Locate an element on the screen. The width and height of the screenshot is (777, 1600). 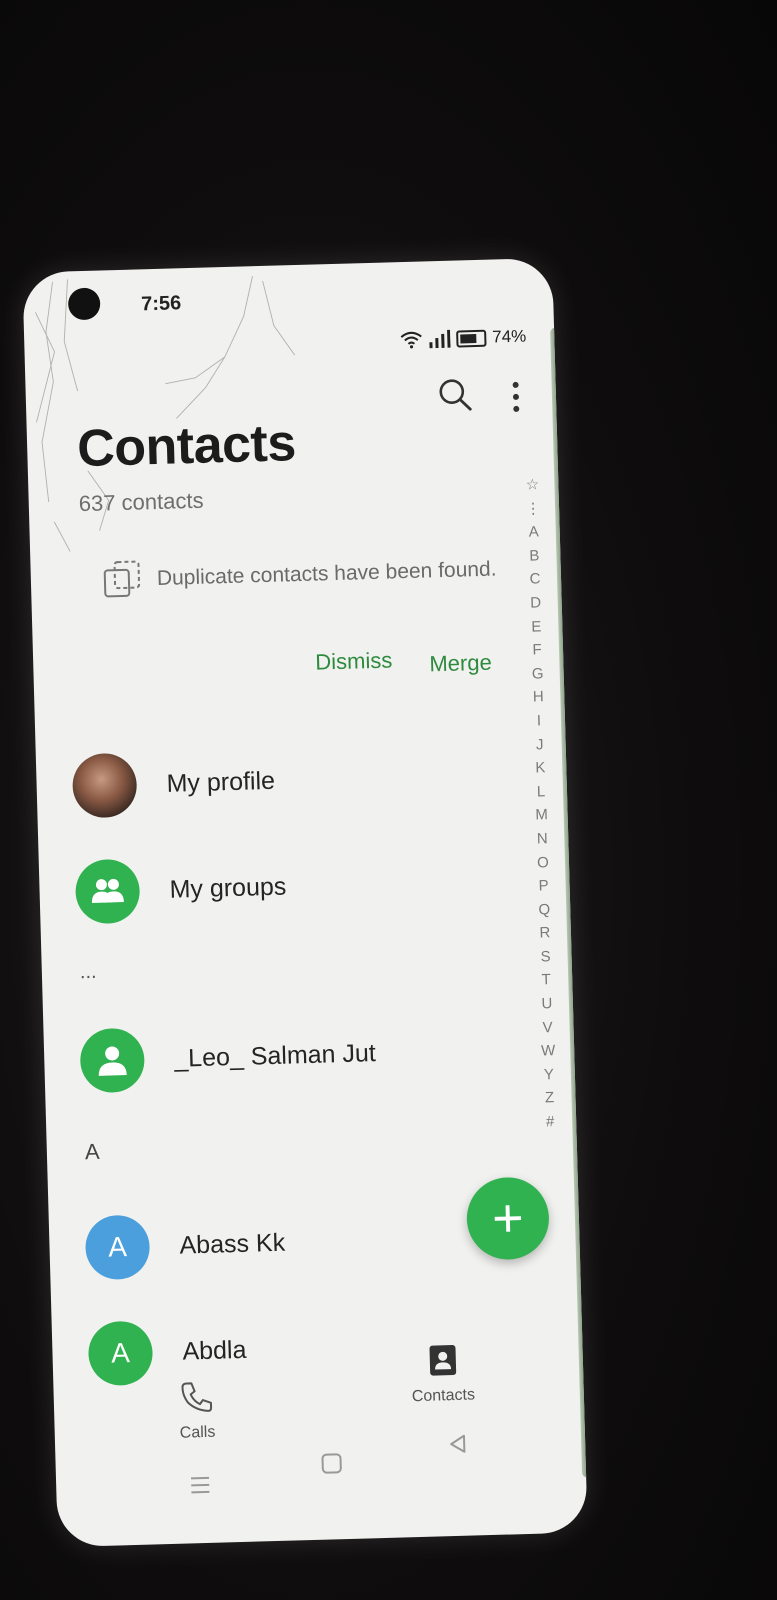
dismiss-button: Dismiss is located at coordinates (354, 661).